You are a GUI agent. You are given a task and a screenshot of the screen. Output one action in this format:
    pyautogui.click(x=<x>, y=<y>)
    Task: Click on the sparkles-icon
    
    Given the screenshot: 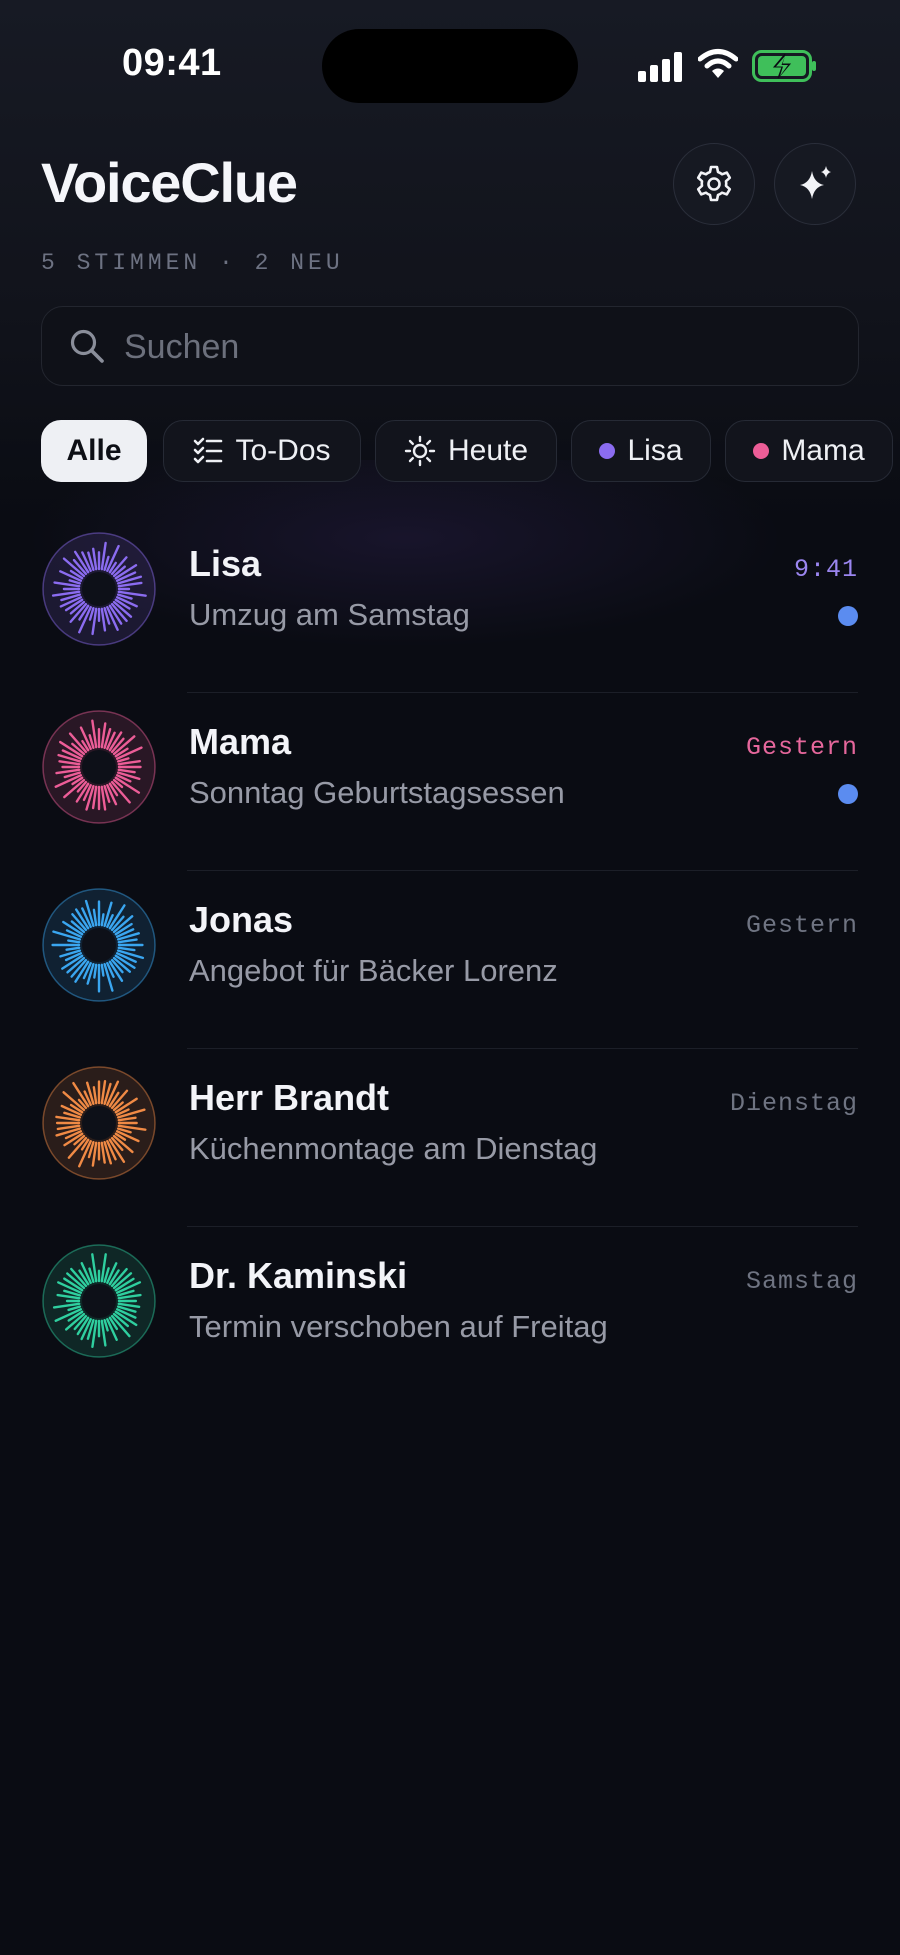 What is the action you would take?
    pyautogui.click(x=815, y=182)
    